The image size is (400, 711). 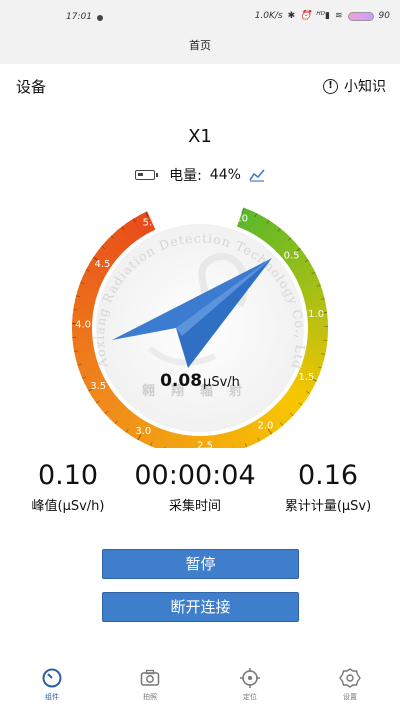 I want to click on info-icon: !, so click(x=330, y=86).